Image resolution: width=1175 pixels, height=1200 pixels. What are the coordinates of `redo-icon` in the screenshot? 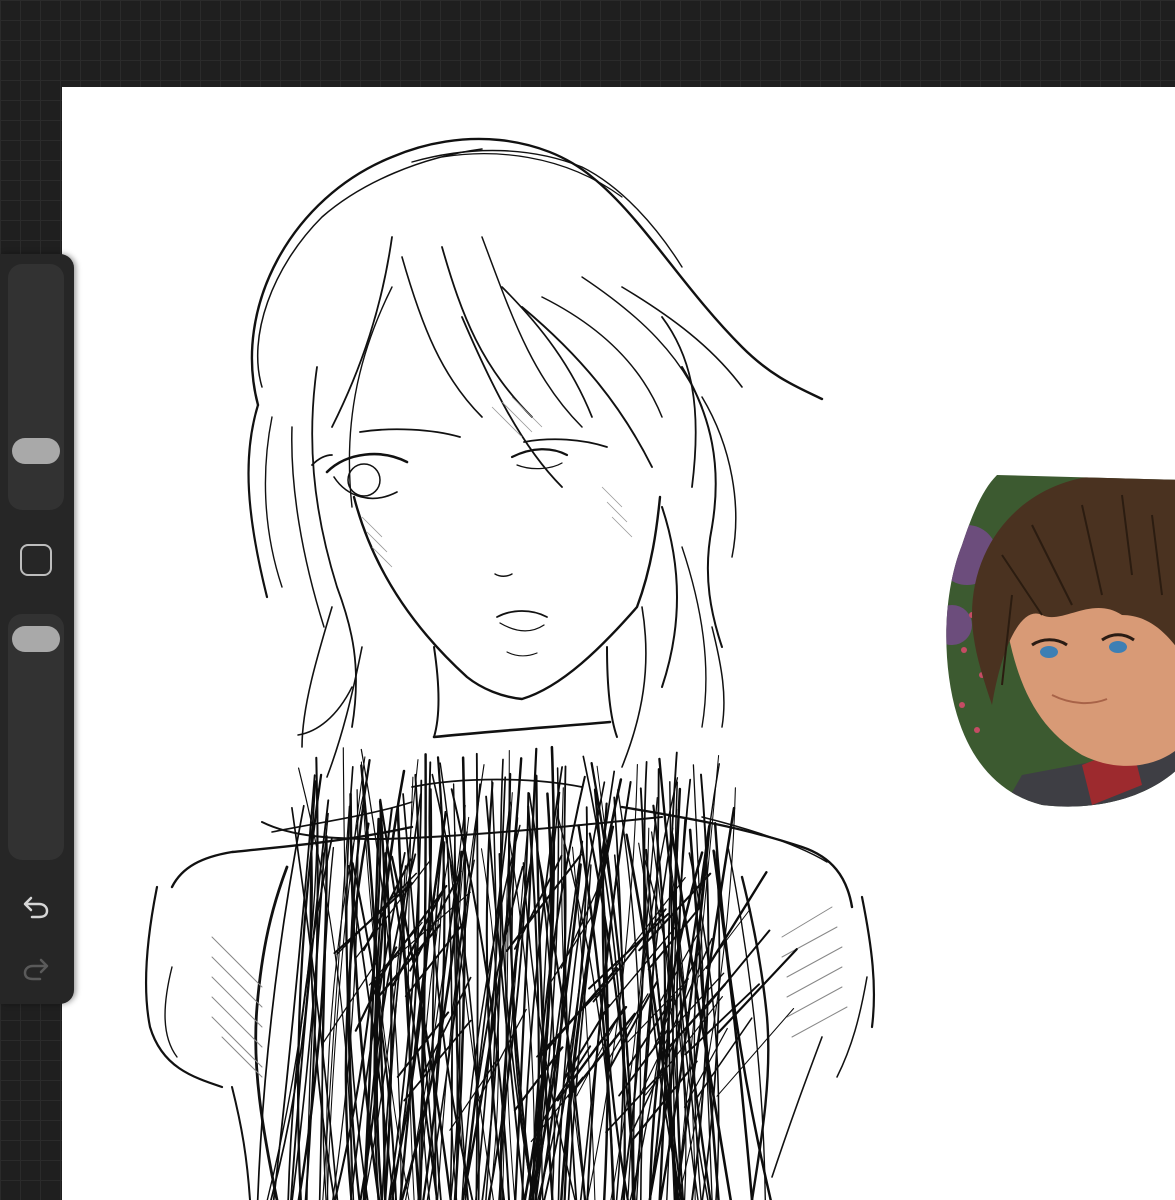 It's located at (36, 969).